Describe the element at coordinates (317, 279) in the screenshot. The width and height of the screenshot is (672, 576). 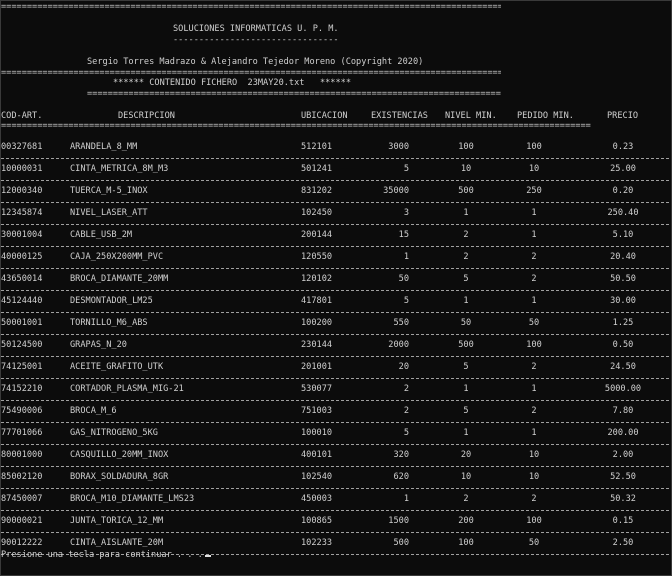
I see `table-cell: 120102` at that location.